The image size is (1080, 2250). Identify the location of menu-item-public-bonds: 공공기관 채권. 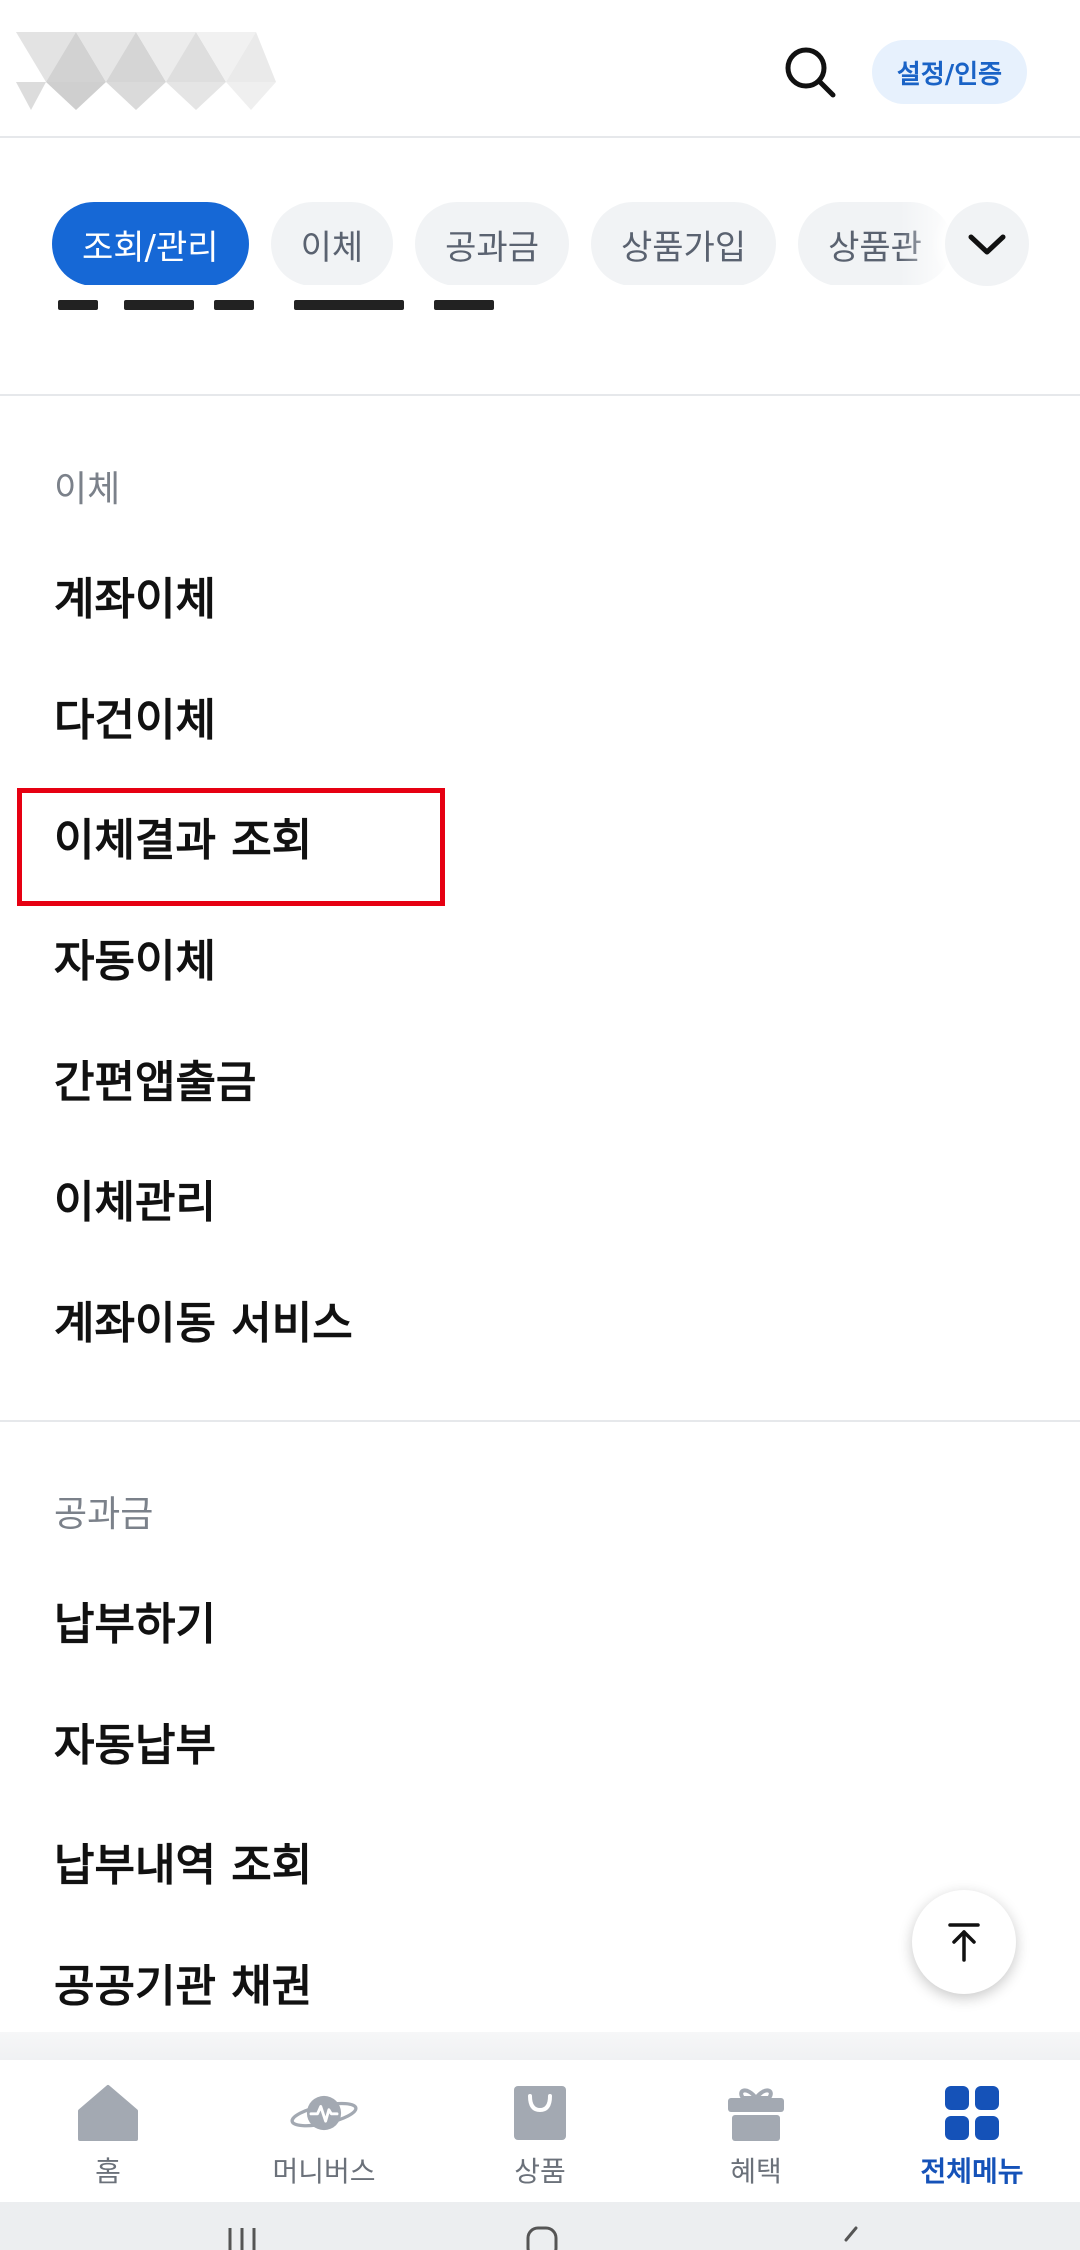
(183, 1987).